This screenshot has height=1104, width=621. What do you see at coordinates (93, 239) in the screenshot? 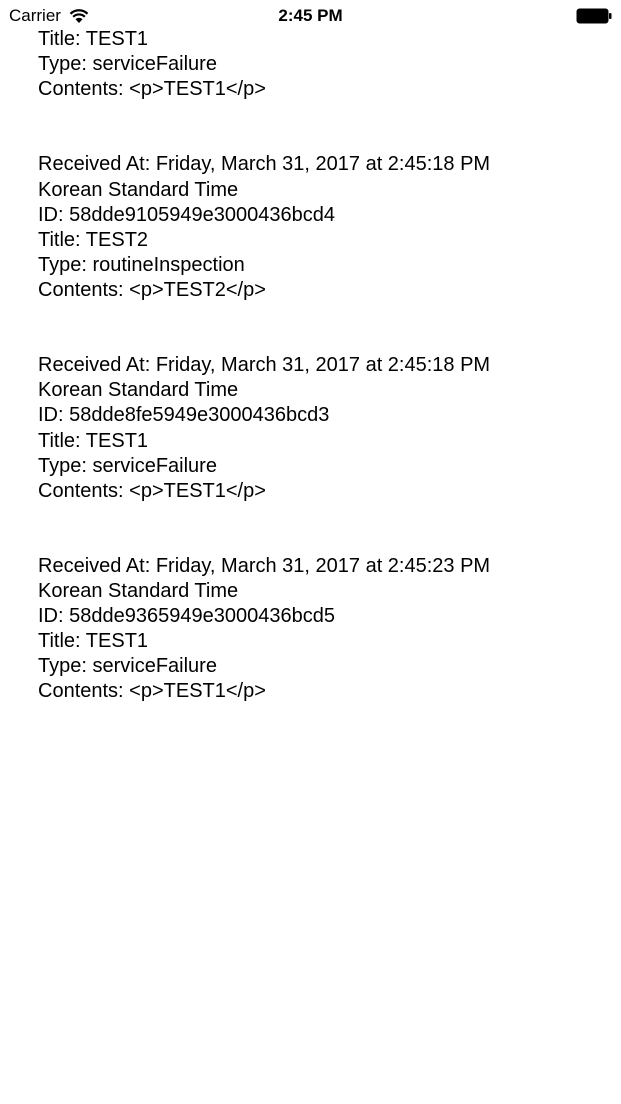
I see `entry-title: Title: TEST2` at bounding box center [93, 239].